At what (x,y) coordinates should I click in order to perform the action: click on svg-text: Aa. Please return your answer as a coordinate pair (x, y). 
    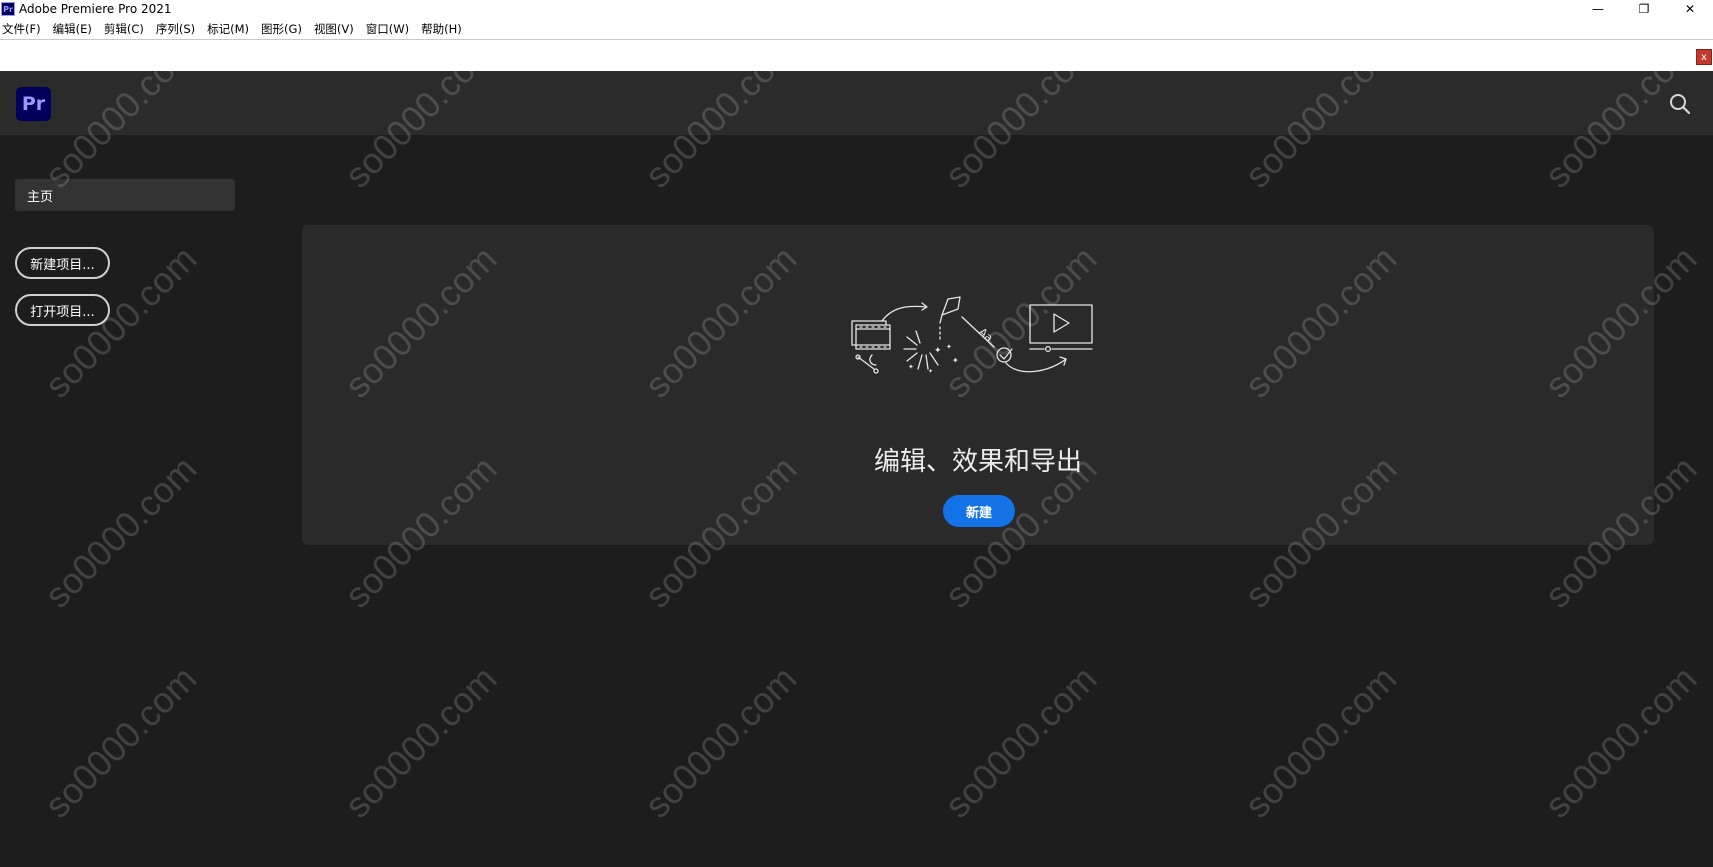
    Looking at the image, I should click on (985, 334).